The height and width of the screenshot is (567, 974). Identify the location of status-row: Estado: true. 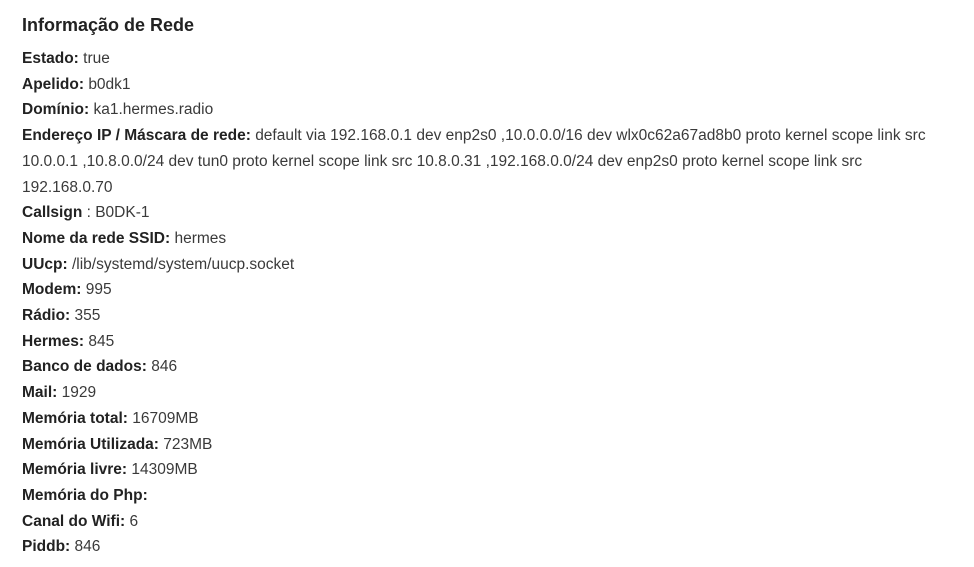
(487, 59).